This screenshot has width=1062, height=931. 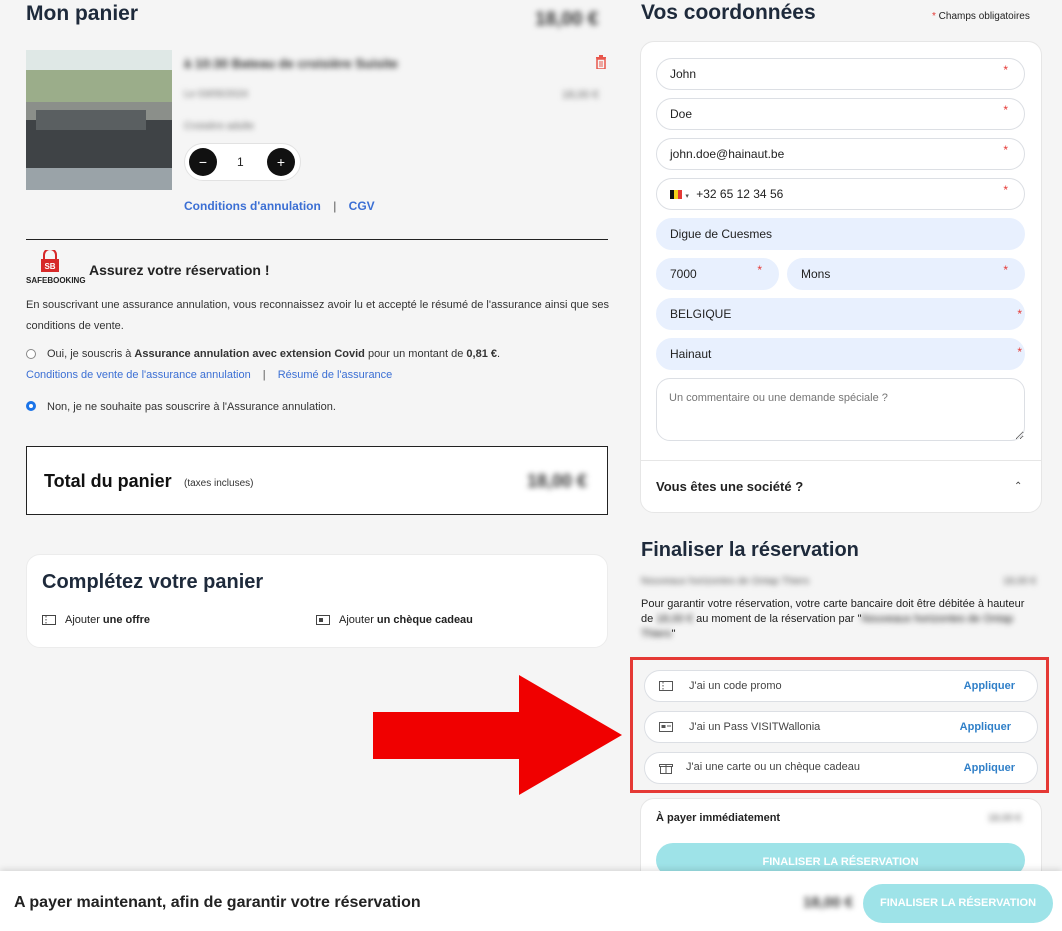 I want to click on notice-merchant: Nouveaux horizontes de Ontap, so click(x=937, y=619).